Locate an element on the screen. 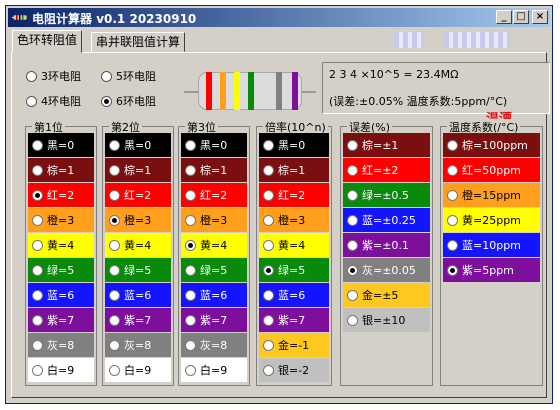 This screenshot has width=560, height=410. band-option: 棕=±1 is located at coordinates (386, 145).